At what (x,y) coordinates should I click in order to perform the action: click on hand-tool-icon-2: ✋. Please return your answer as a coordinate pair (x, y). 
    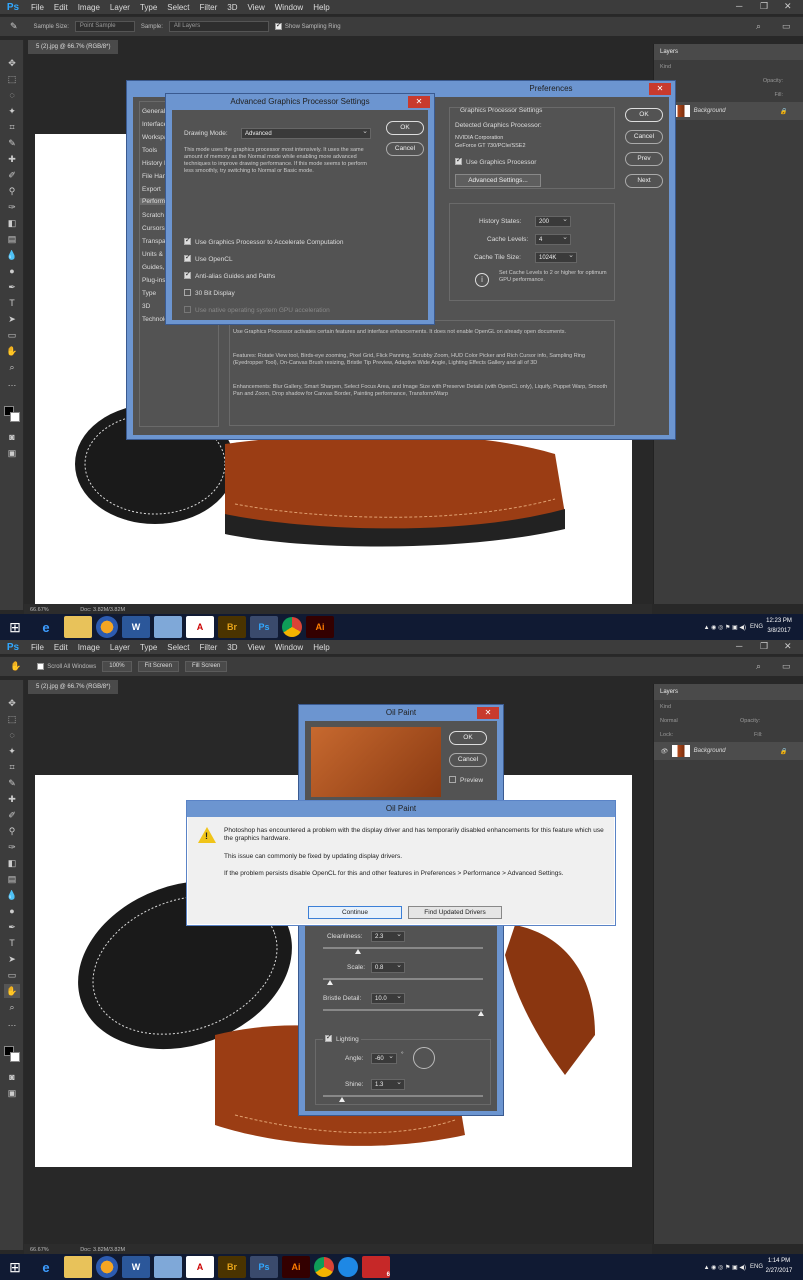
    Looking at the image, I should click on (12, 991).